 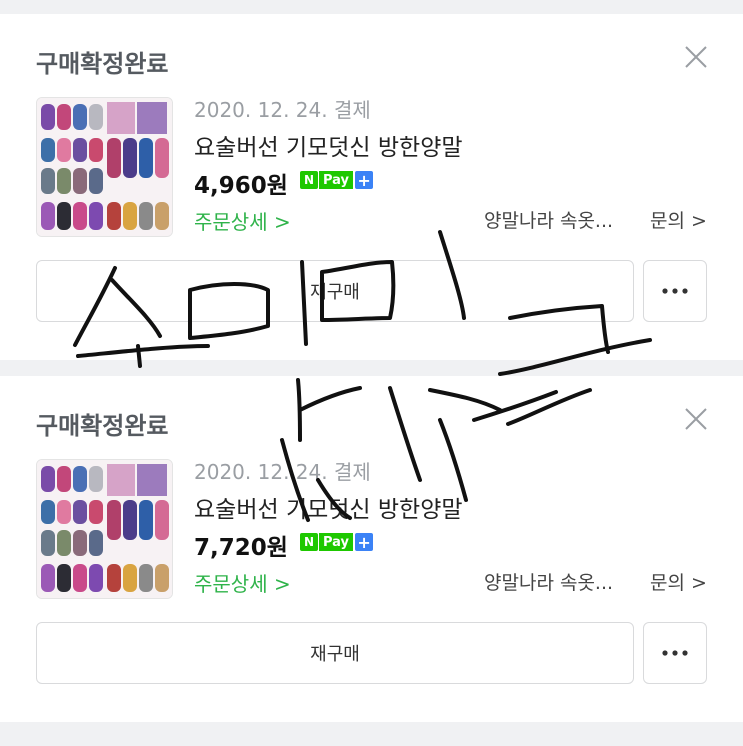 What do you see at coordinates (241, 186) in the screenshot?
I see `price: 4,960원` at bounding box center [241, 186].